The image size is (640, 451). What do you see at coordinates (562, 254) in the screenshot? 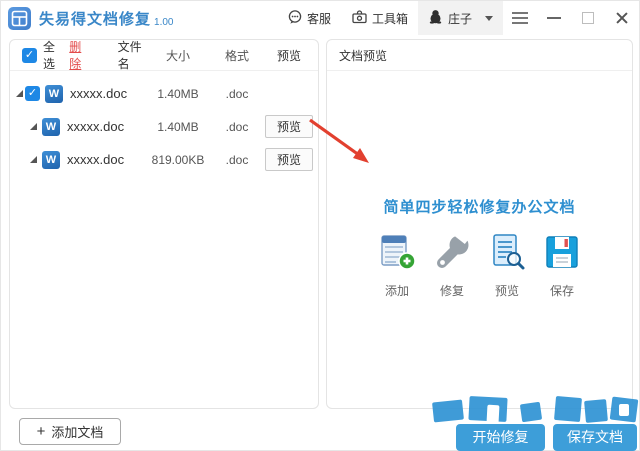
I see `floppy-disk-icon` at bounding box center [562, 254].